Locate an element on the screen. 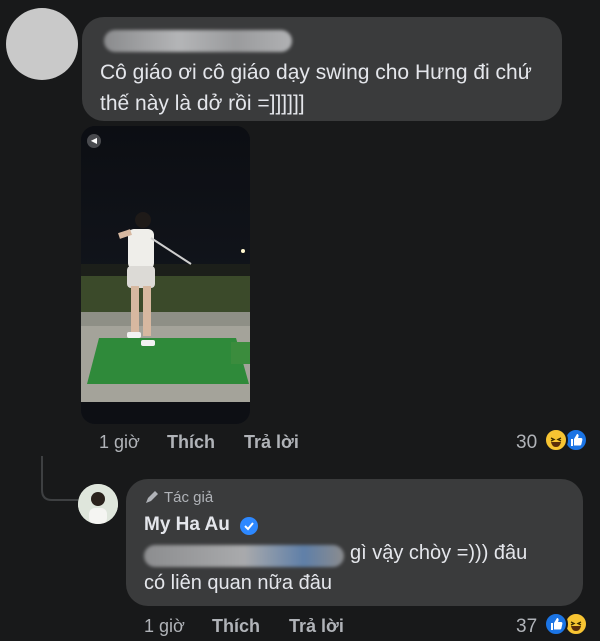 Image resolution: width=600 pixels, height=641 pixels. author-name: My Ha Au is located at coordinates (187, 525).